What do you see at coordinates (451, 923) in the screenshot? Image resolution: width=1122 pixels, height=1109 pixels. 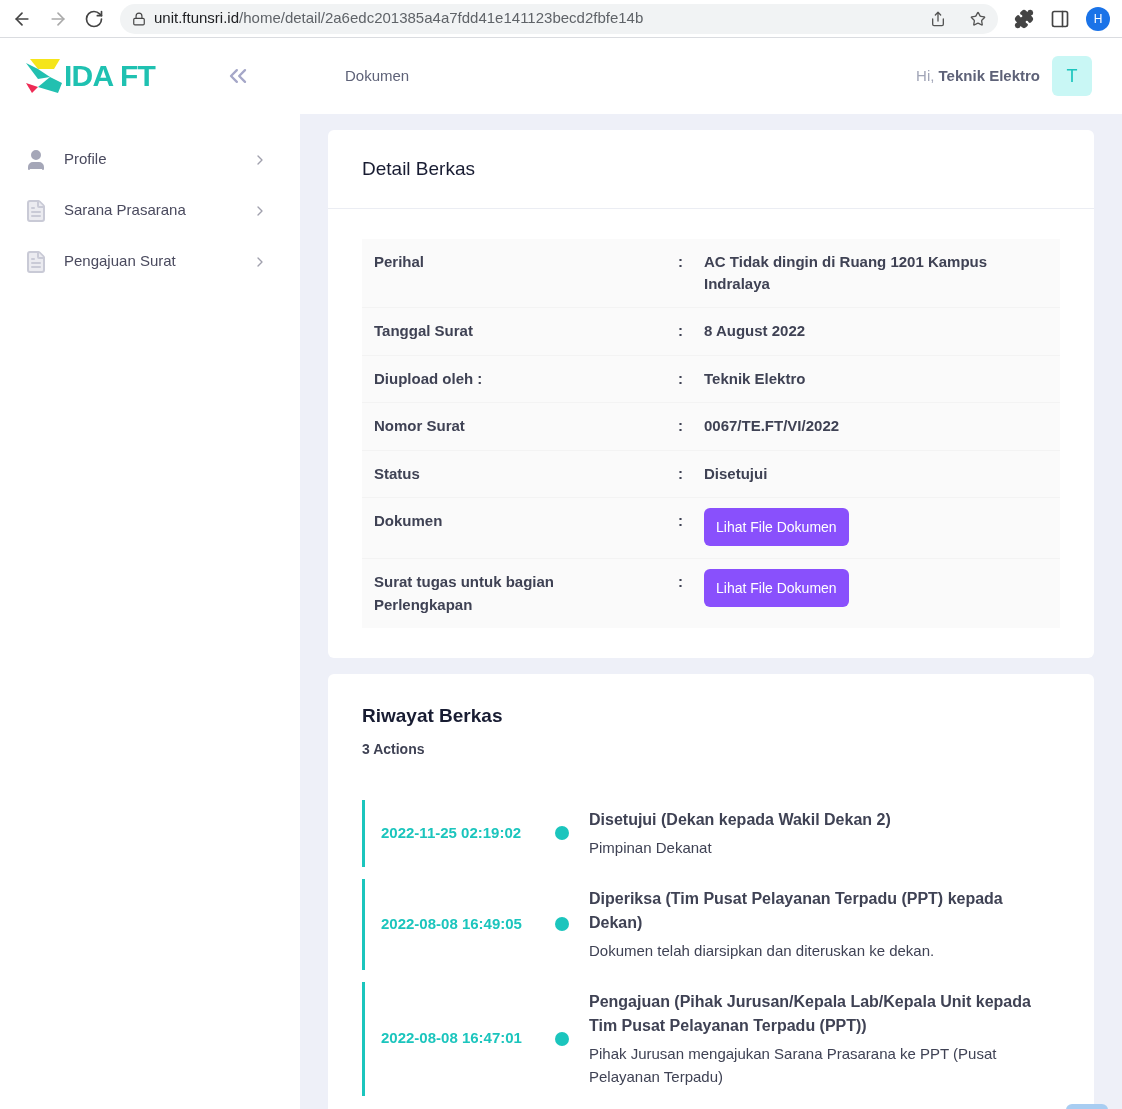 I see `timeline-date: 2022-08-08 16:49:05` at bounding box center [451, 923].